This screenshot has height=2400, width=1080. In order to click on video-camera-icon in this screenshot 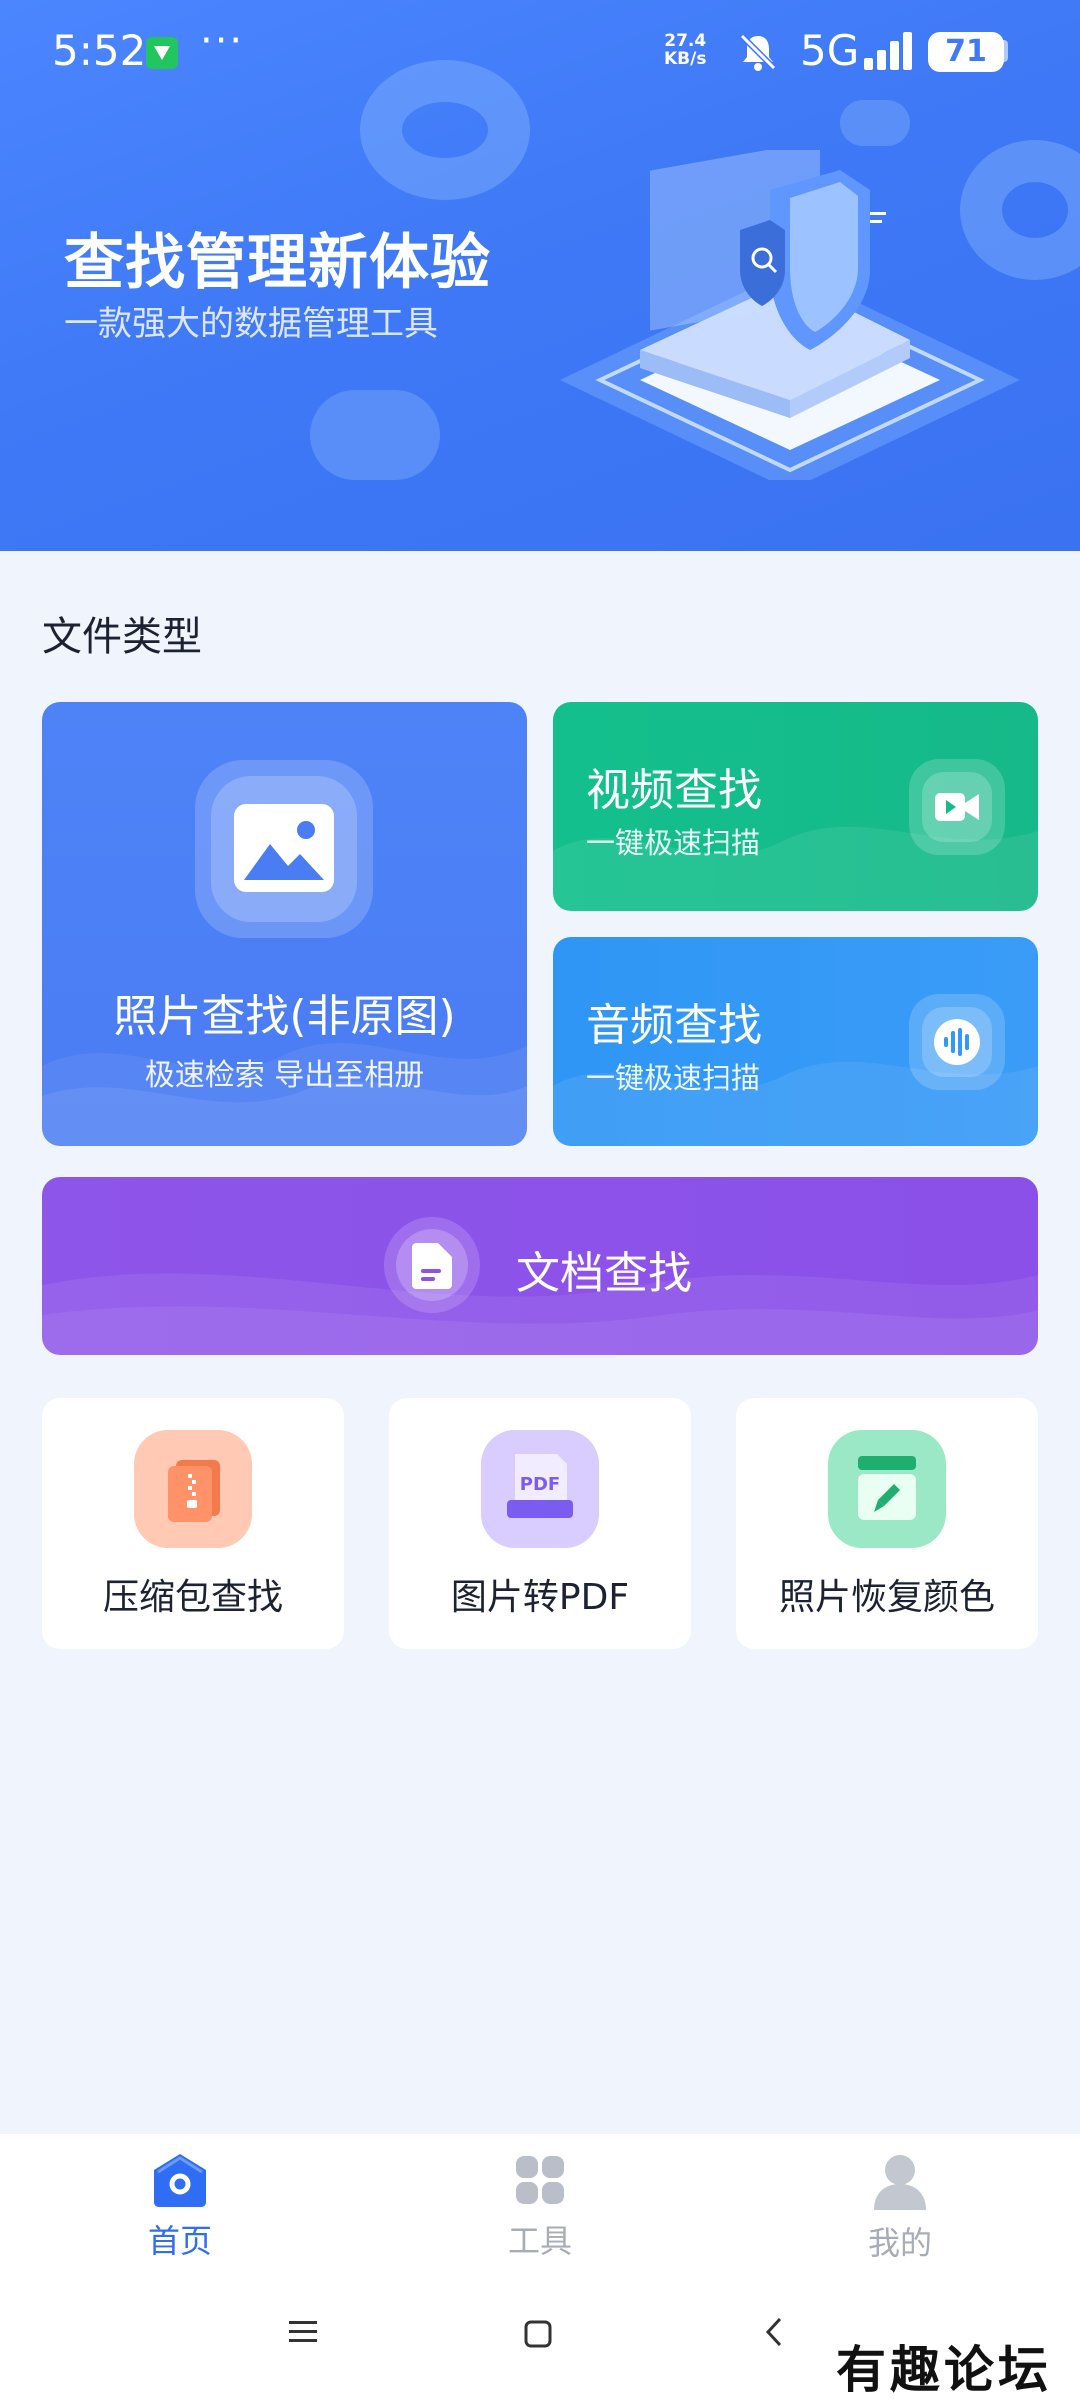, I will do `click(957, 807)`.